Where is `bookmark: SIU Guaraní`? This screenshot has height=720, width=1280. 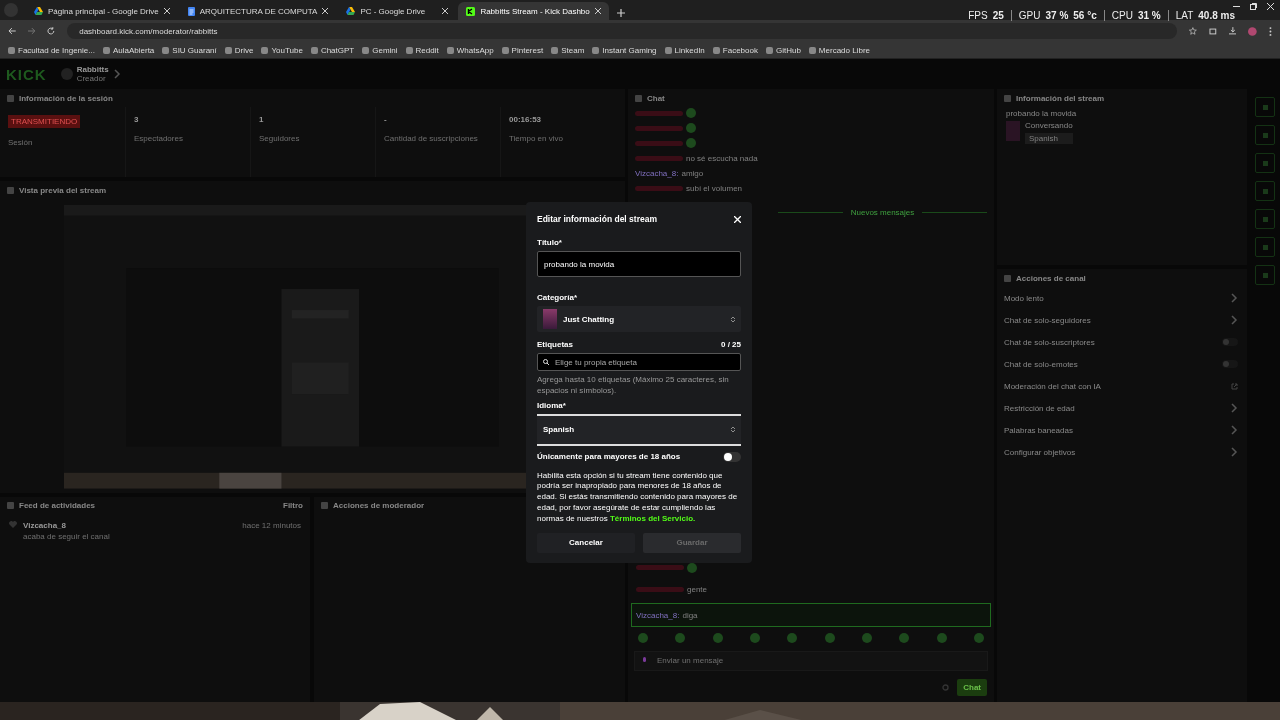
bookmark: SIU Guaraní is located at coordinates (189, 50).